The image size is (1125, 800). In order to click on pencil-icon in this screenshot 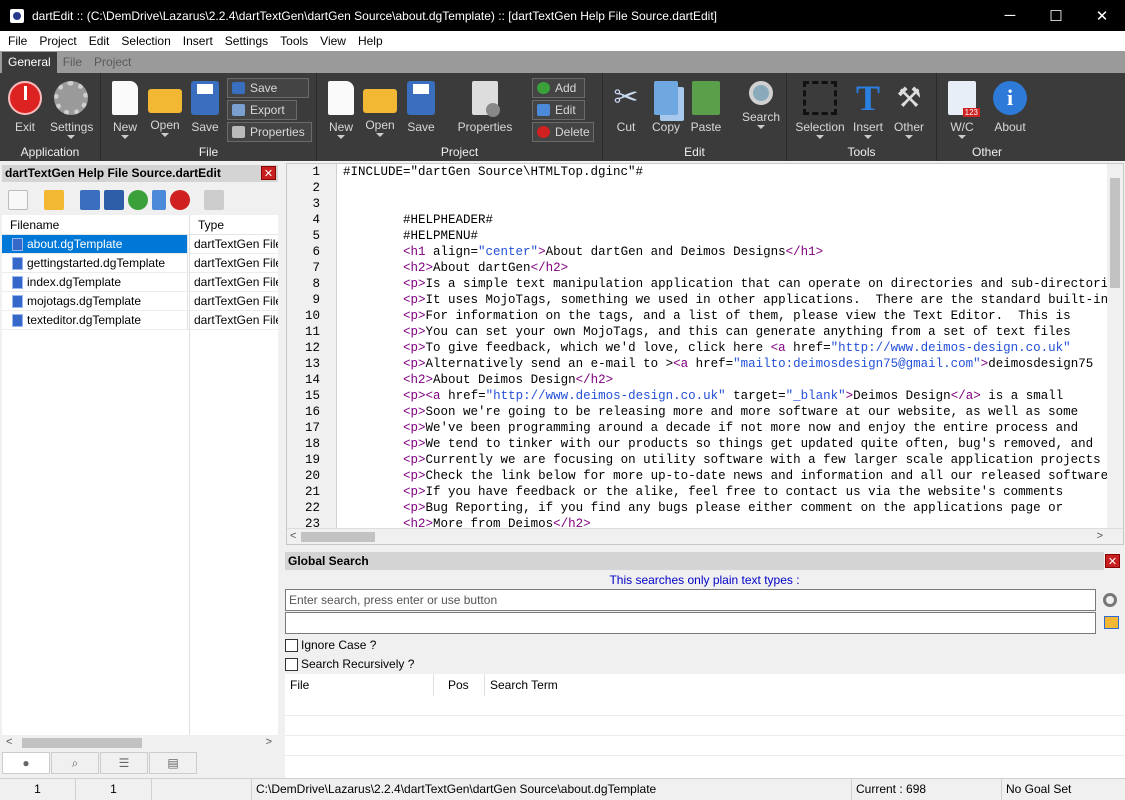, I will do `click(159, 200)`.